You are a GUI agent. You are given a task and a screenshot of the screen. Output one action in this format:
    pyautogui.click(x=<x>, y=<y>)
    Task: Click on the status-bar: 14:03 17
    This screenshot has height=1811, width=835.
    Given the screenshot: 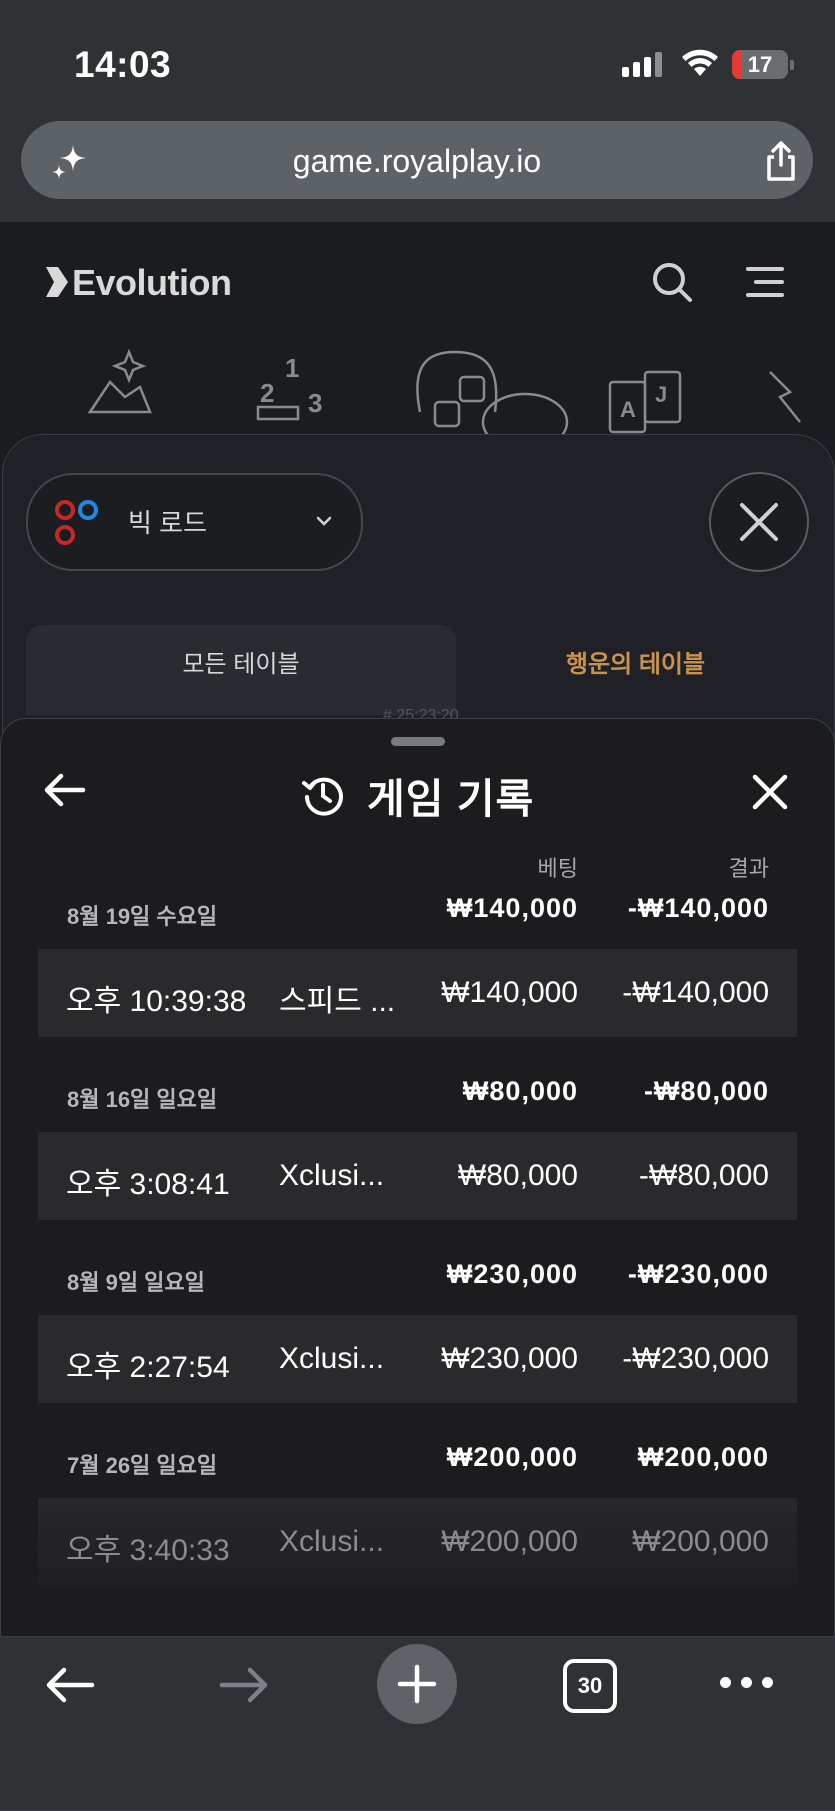 What is the action you would take?
    pyautogui.click(x=417, y=55)
    